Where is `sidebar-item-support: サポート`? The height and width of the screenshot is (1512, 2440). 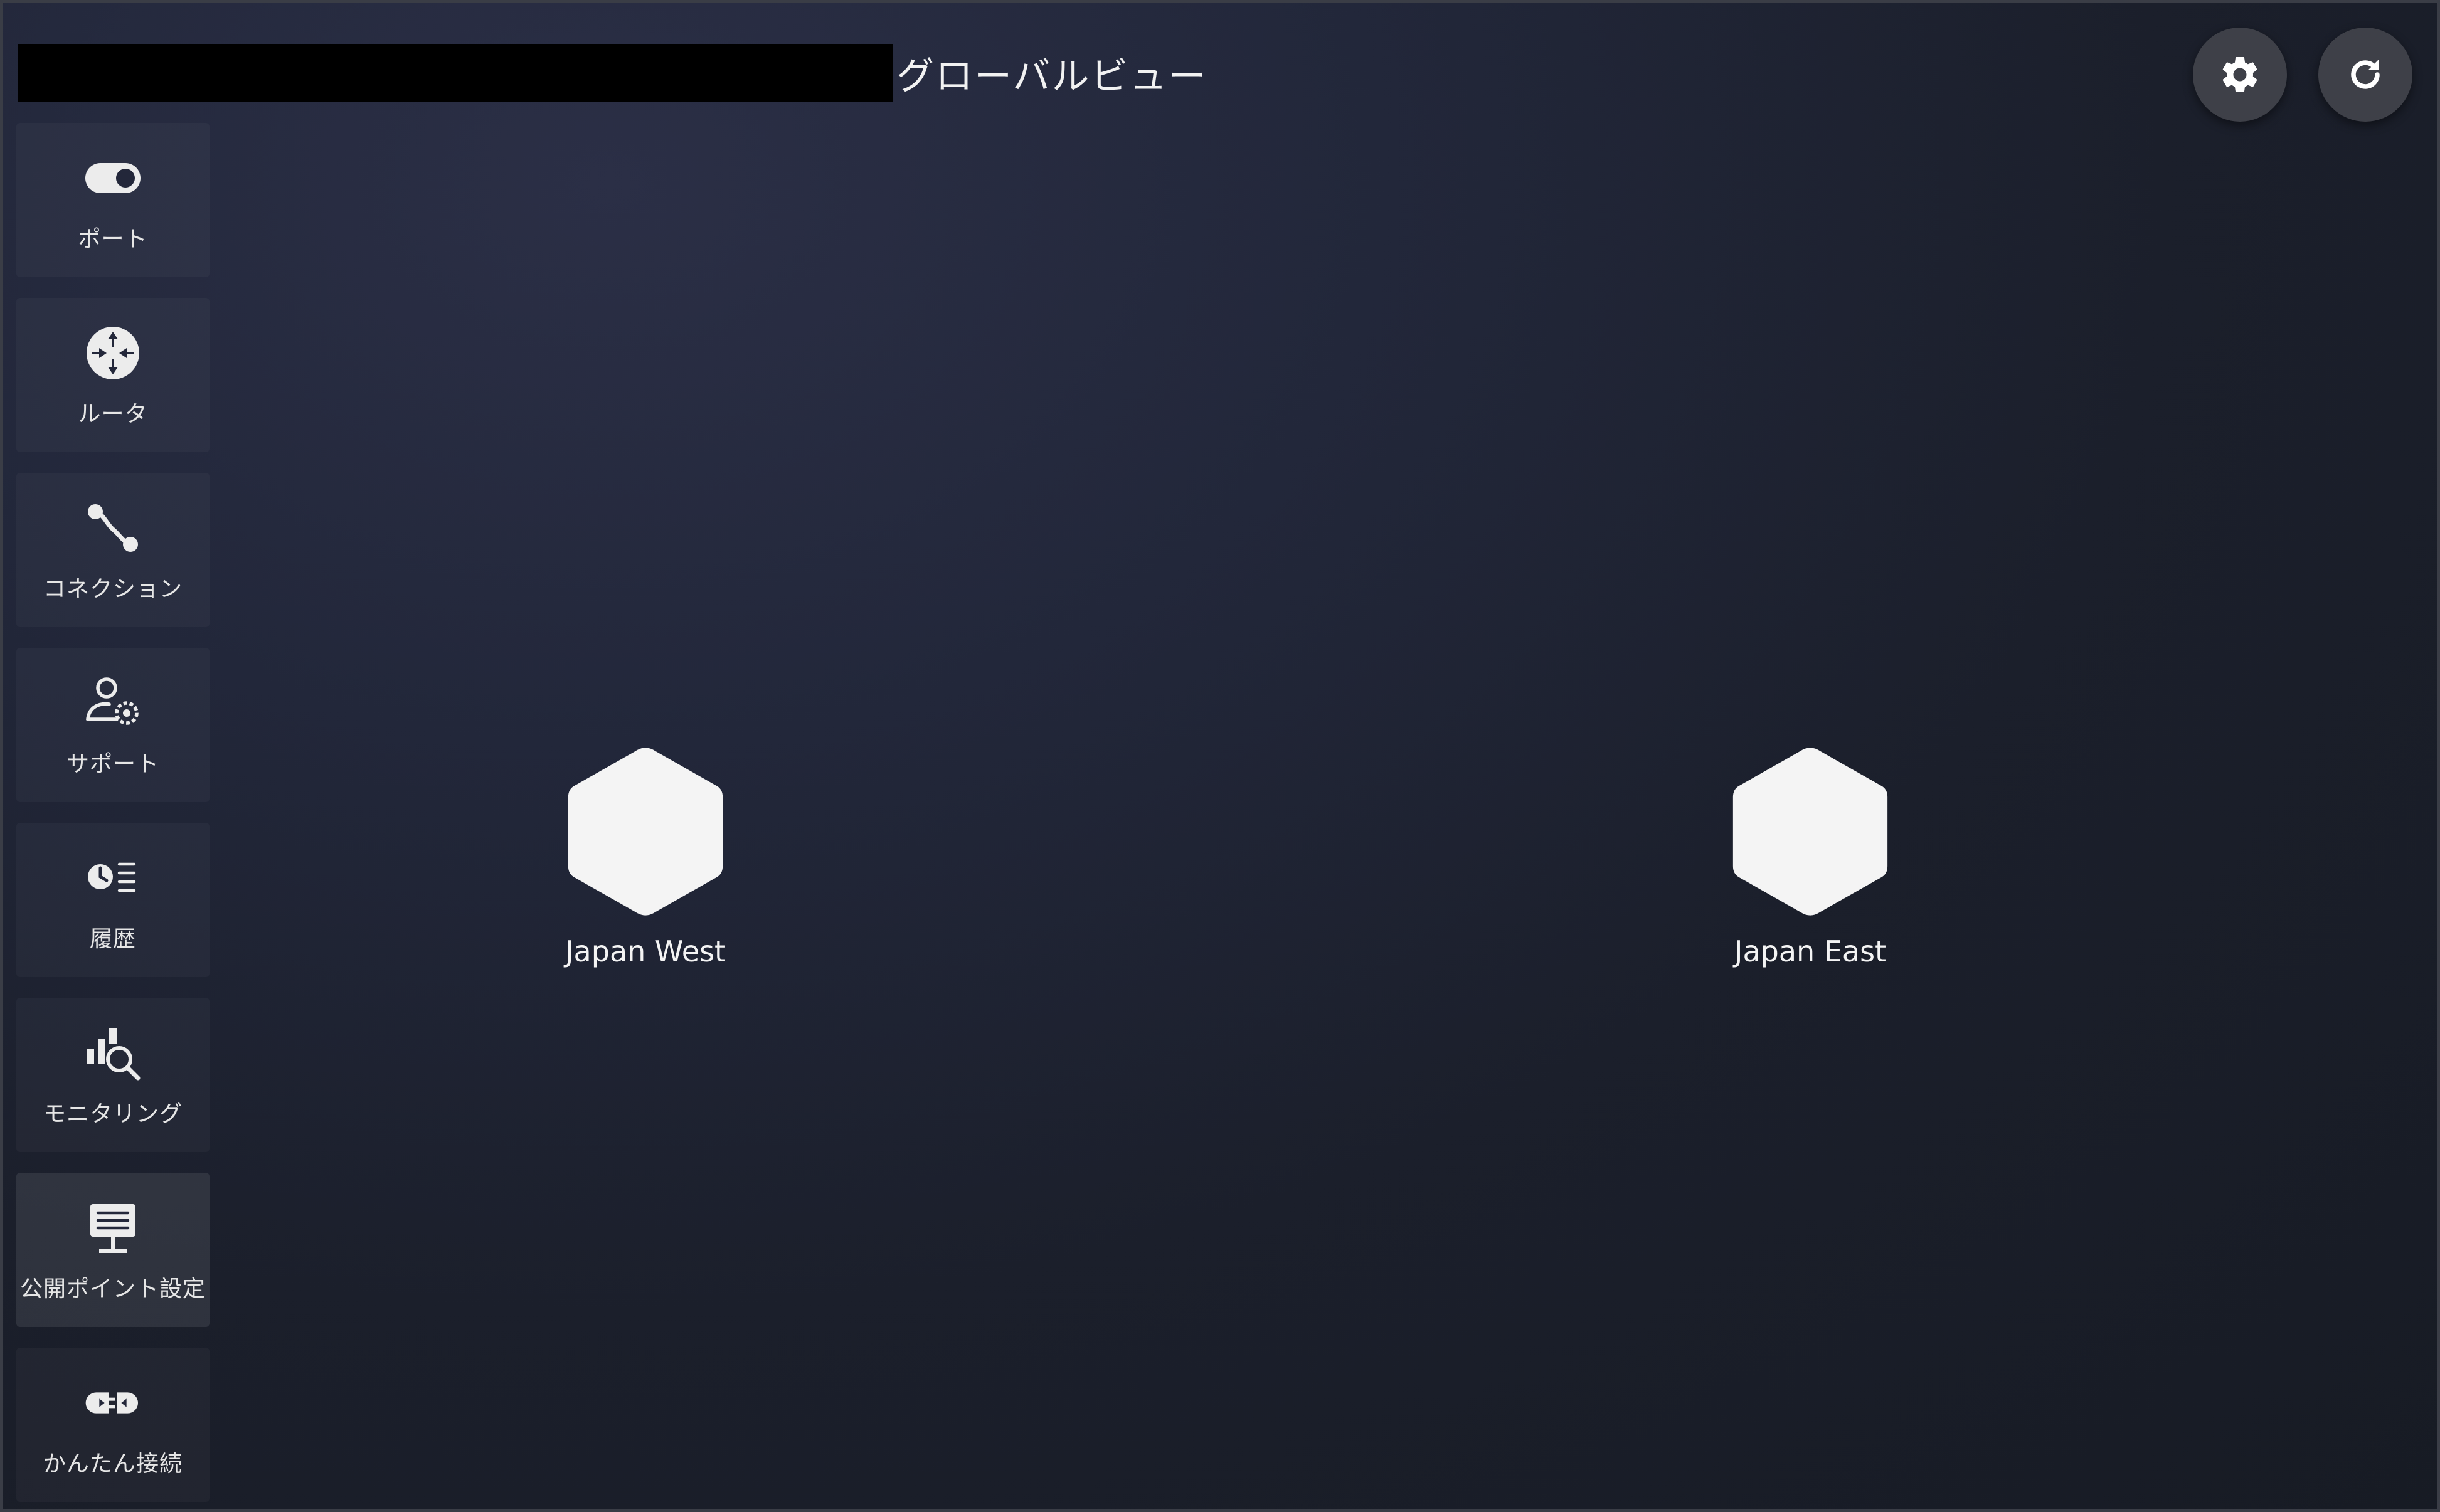
sidebar-item-support: サポート is located at coordinates (113, 725).